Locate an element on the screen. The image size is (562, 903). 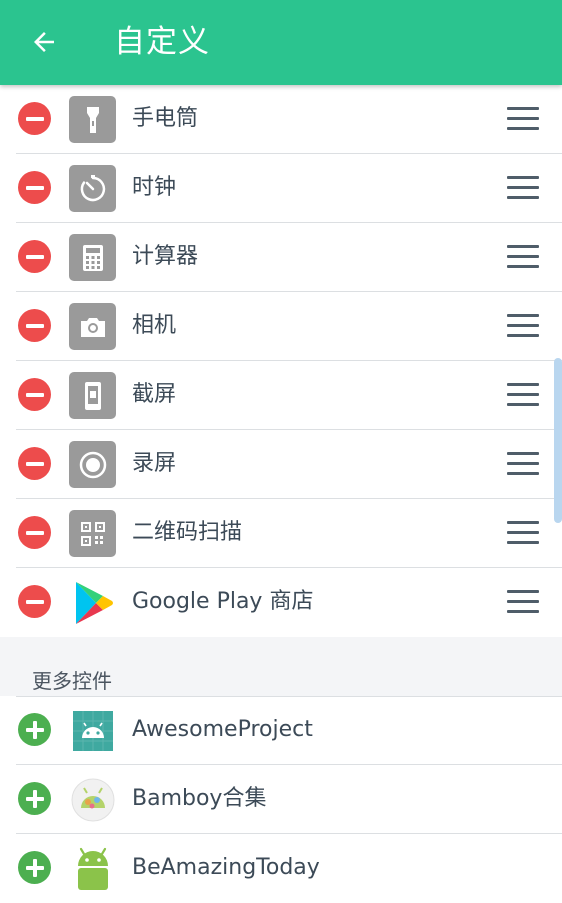
list-item: Google Play 商店 is located at coordinates (281, 602).